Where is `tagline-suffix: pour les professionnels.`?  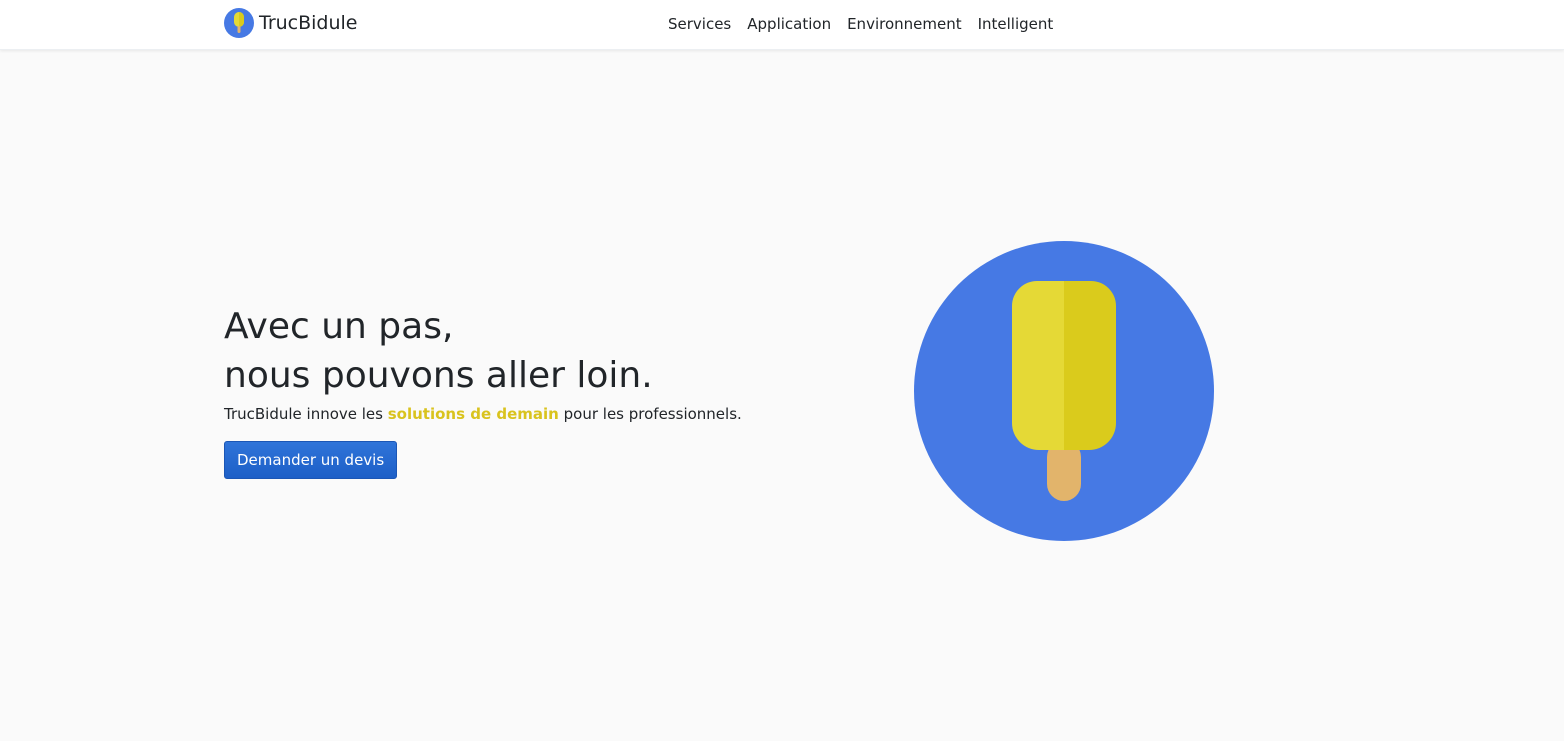
tagline-suffix: pour les professionnels. is located at coordinates (650, 414).